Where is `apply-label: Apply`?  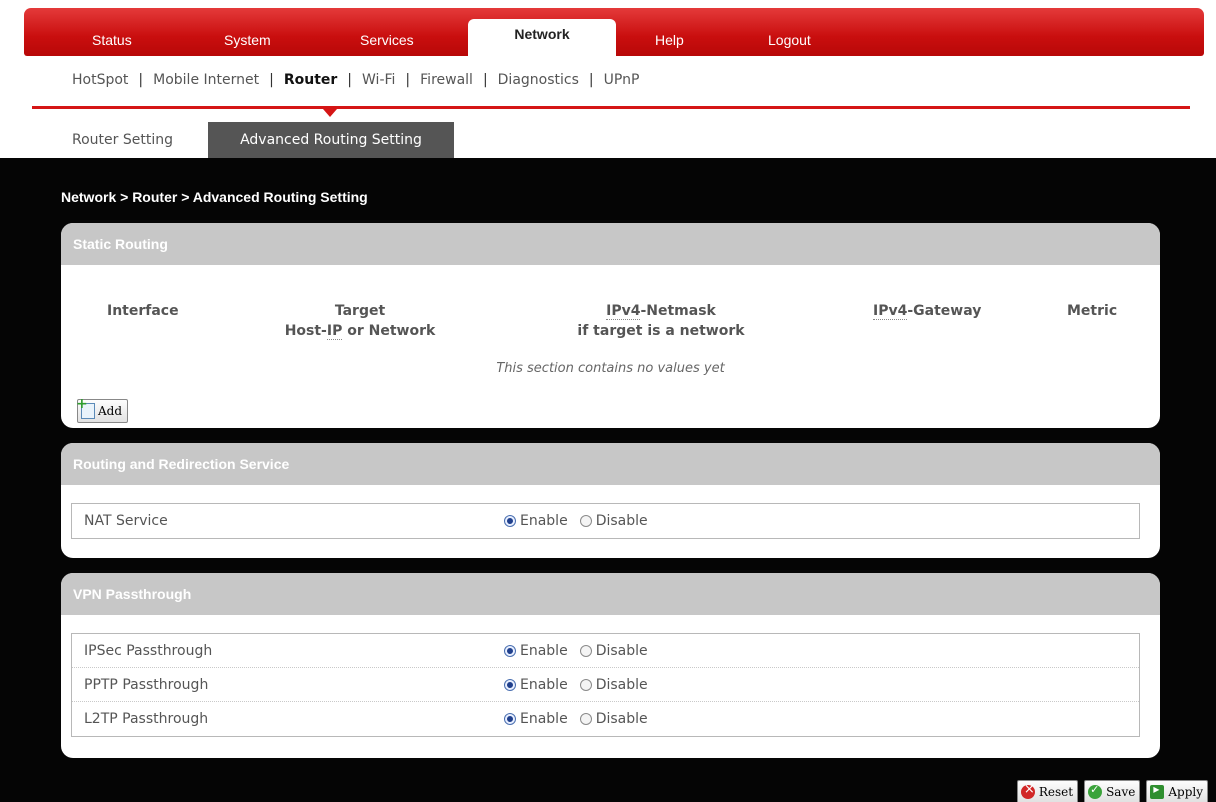
apply-label: Apply is located at coordinates (1185, 792).